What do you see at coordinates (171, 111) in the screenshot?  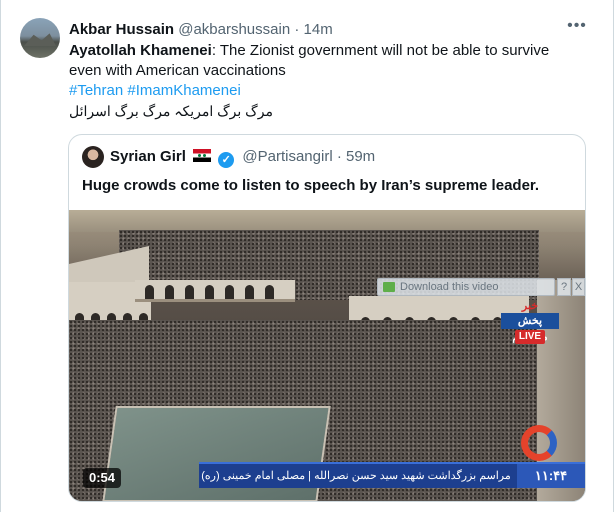 I see `urdu-text: مرگ برگ امریکہ مرگ برگ اسرائل` at bounding box center [171, 111].